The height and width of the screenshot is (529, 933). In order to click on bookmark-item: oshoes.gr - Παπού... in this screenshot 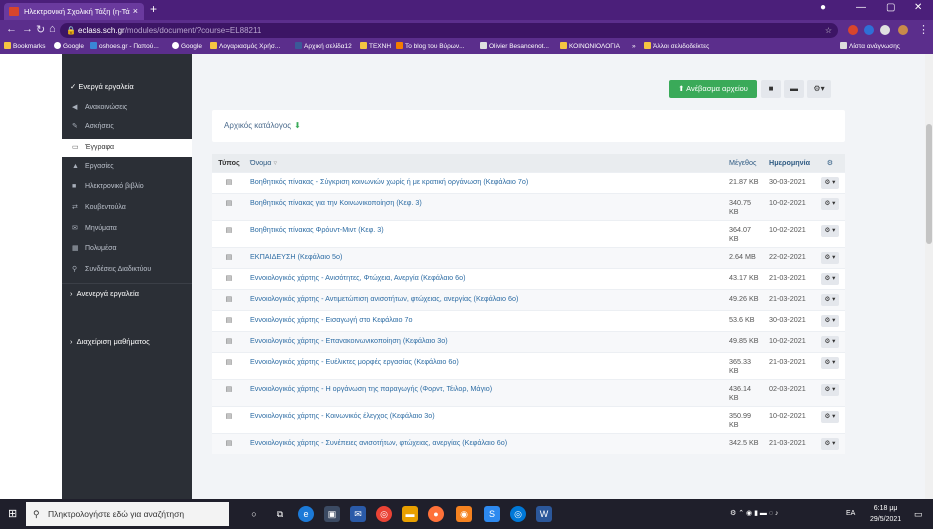, I will do `click(124, 47)`.